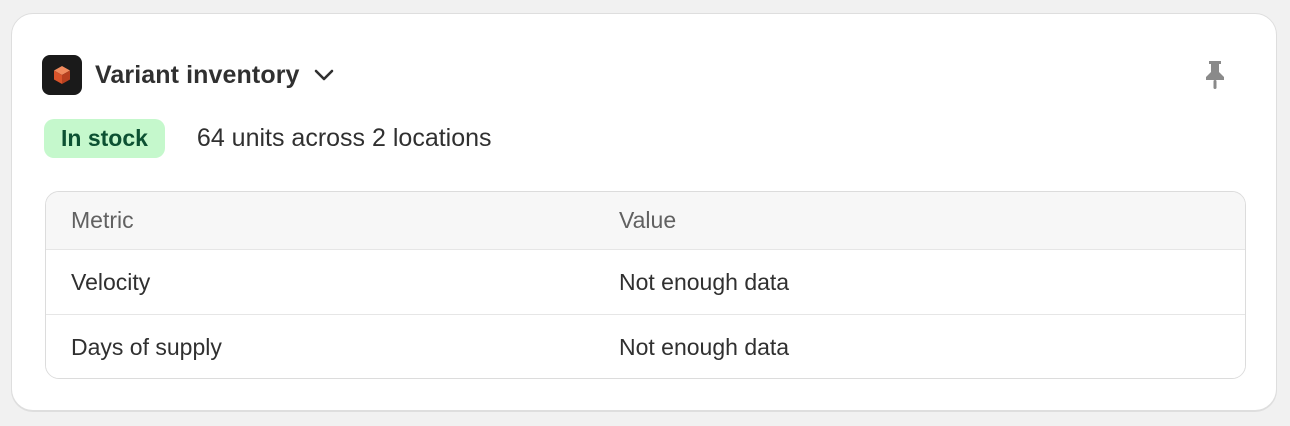  I want to click on column-header-value: Value, so click(648, 220).